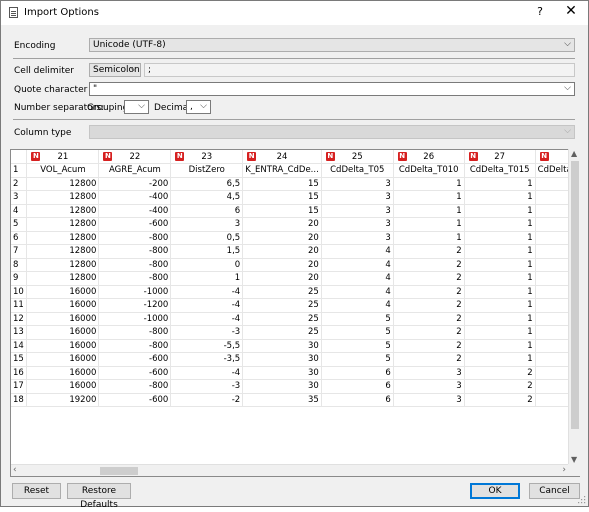 The width and height of the screenshot is (589, 512). I want to click on scroll-right-icon: ›, so click(564, 470).